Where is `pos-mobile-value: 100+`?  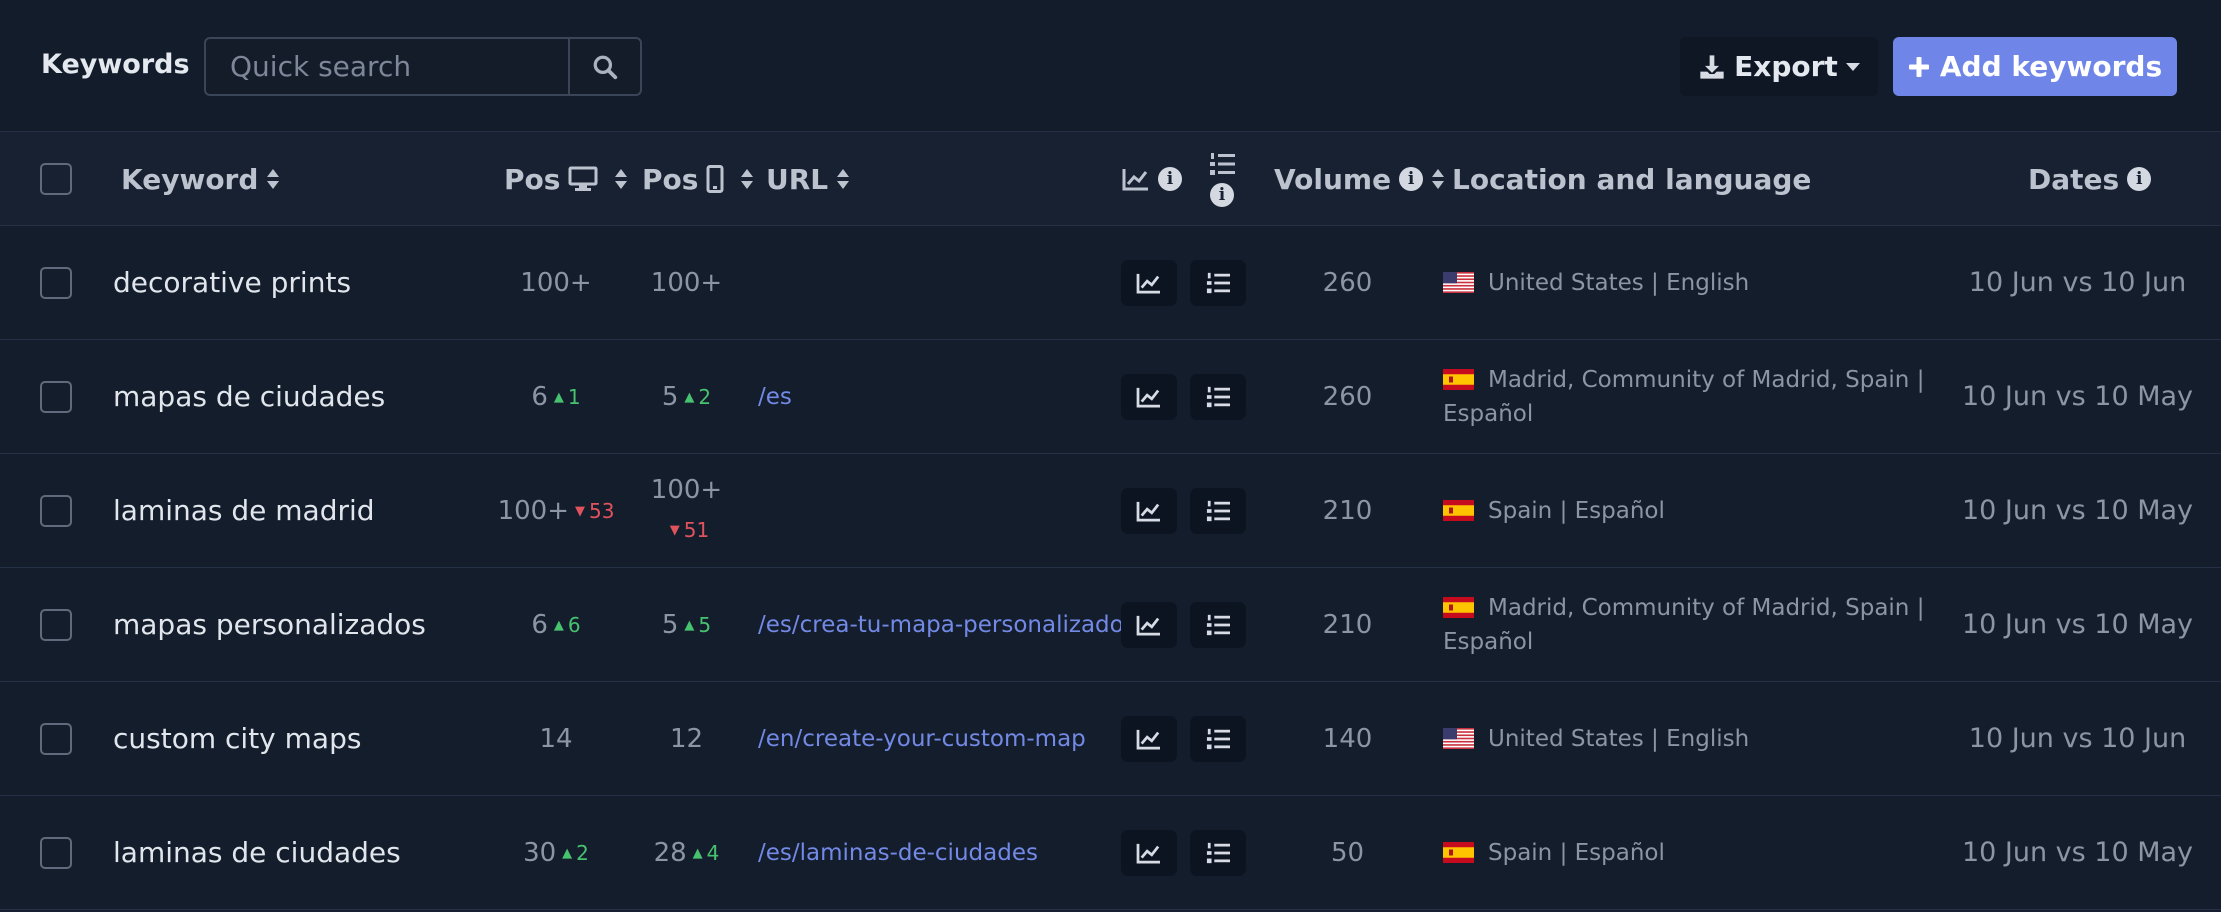 pos-mobile-value: 100+ is located at coordinates (686, 490).